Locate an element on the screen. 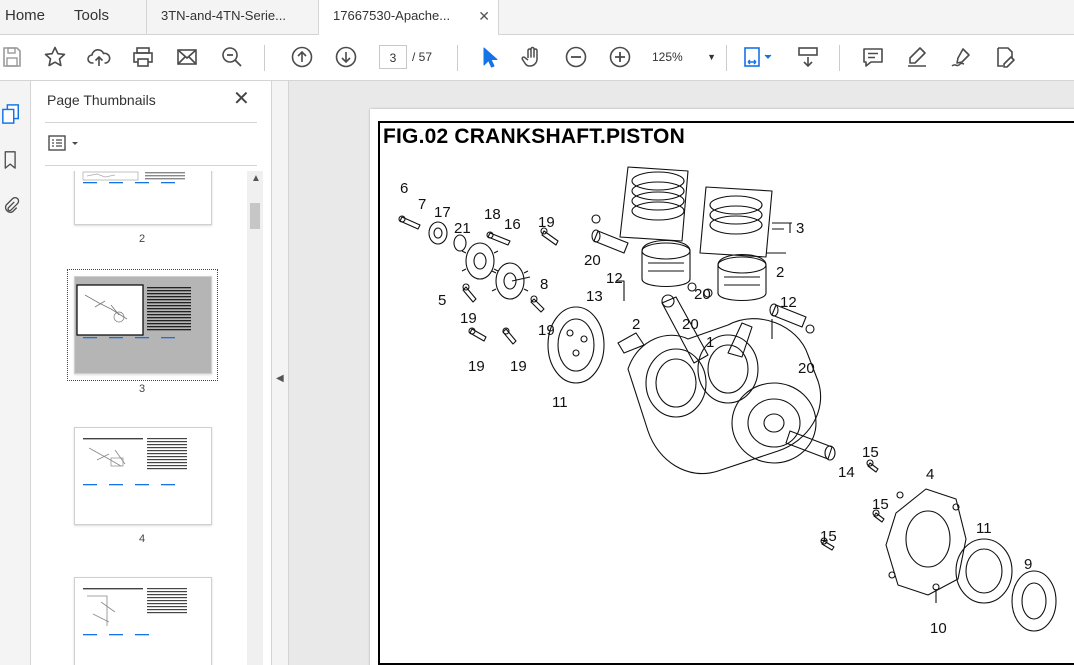 This screenshot has height=665, width=1074. bookmark-star-icon is located at coordinates (55, 57).